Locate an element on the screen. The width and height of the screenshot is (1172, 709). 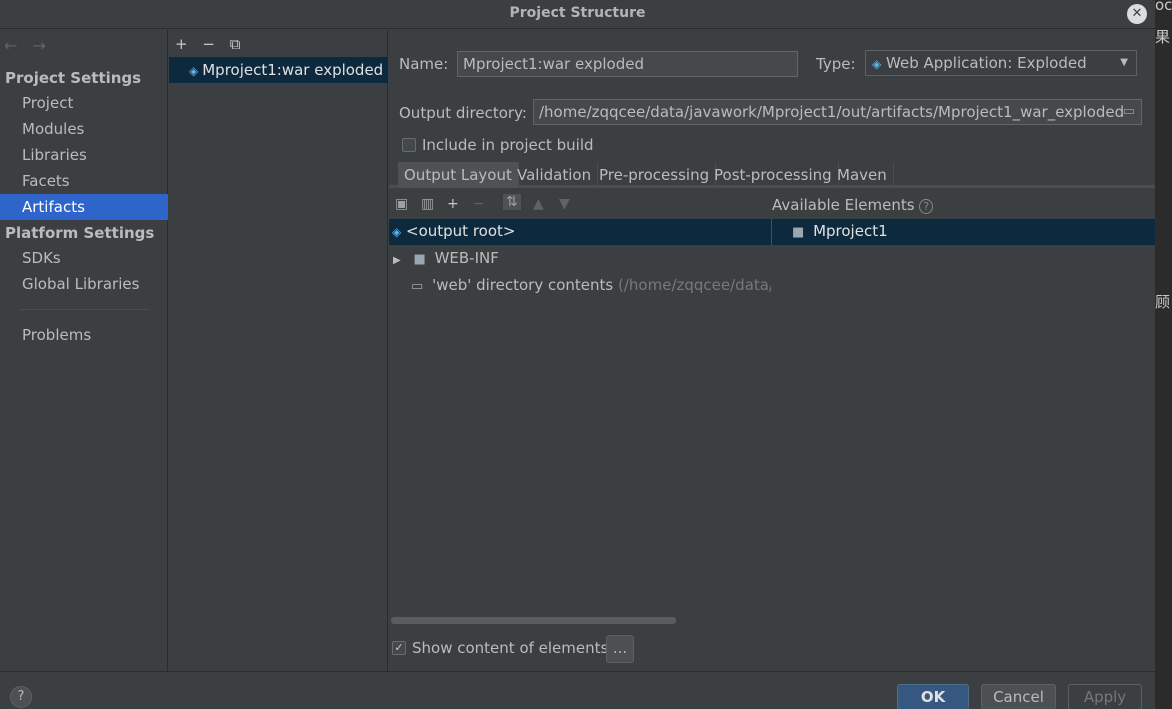
output-layout-toolbar: ▣ ▥ + − ⇅ ▲ ▼ Available Elements ? is located at coordinates (772, 205).